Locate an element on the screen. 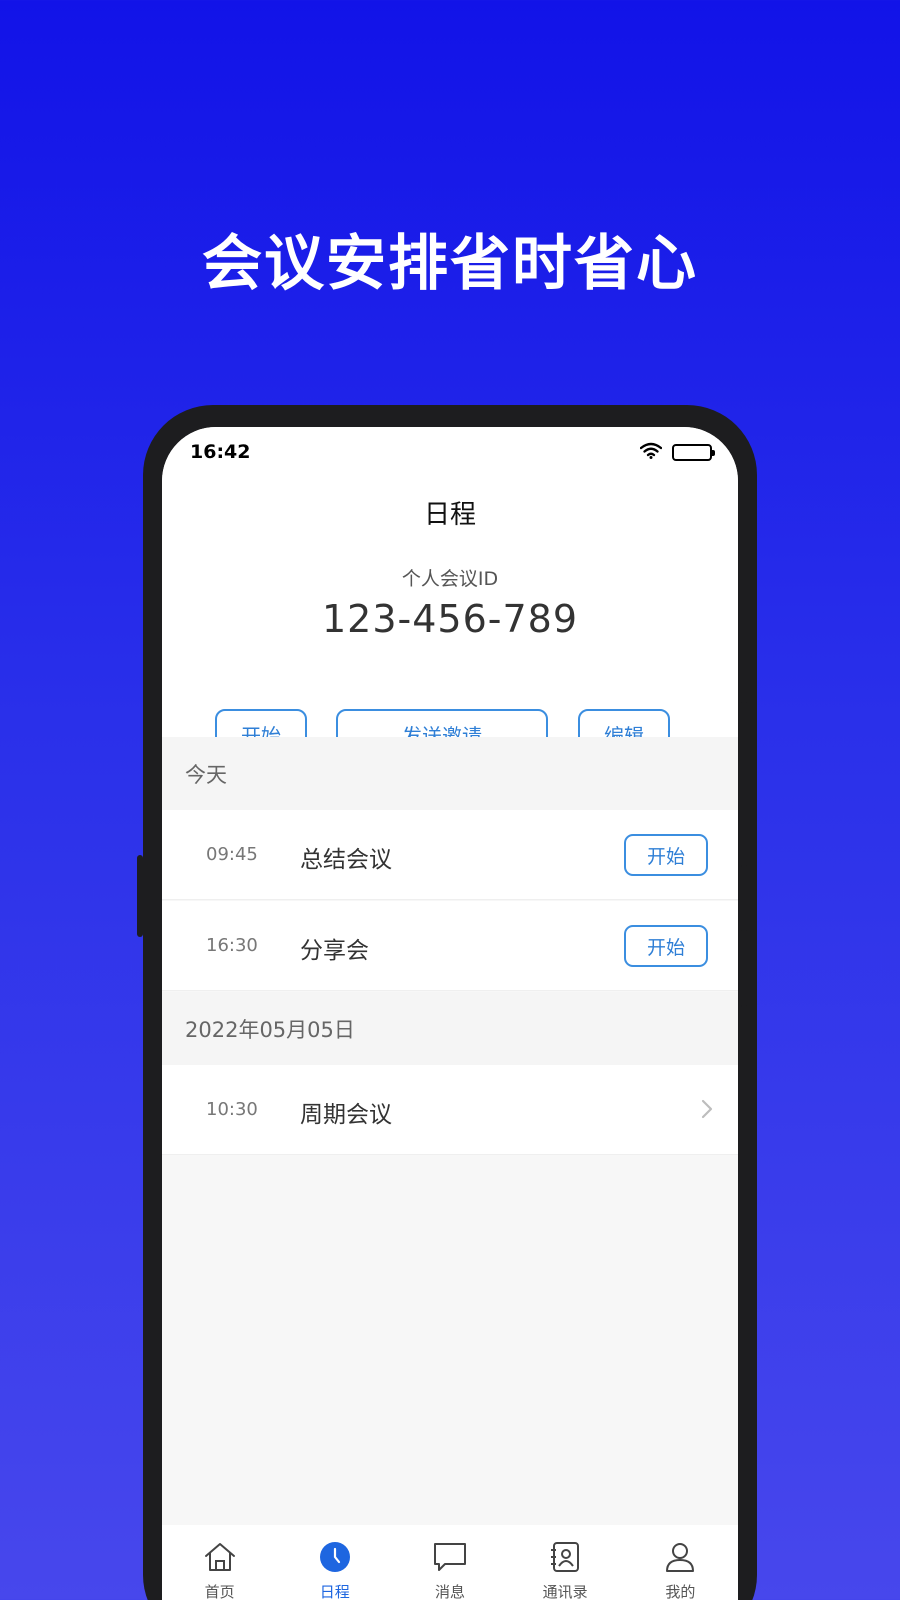 This screenshot has width=900, height=1600. phone-side-button-right-lower is located at coordinates (744, 968).